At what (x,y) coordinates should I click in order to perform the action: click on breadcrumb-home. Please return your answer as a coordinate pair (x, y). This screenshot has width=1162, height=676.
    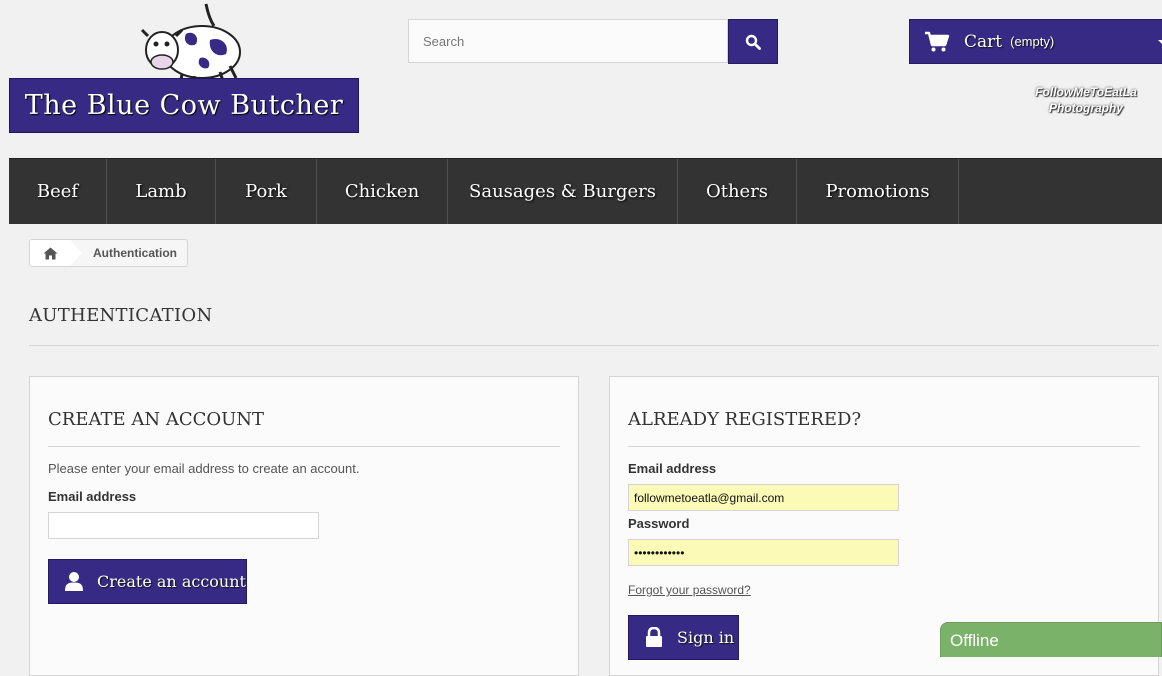
    Looking at the image, I should click on (56, 253).